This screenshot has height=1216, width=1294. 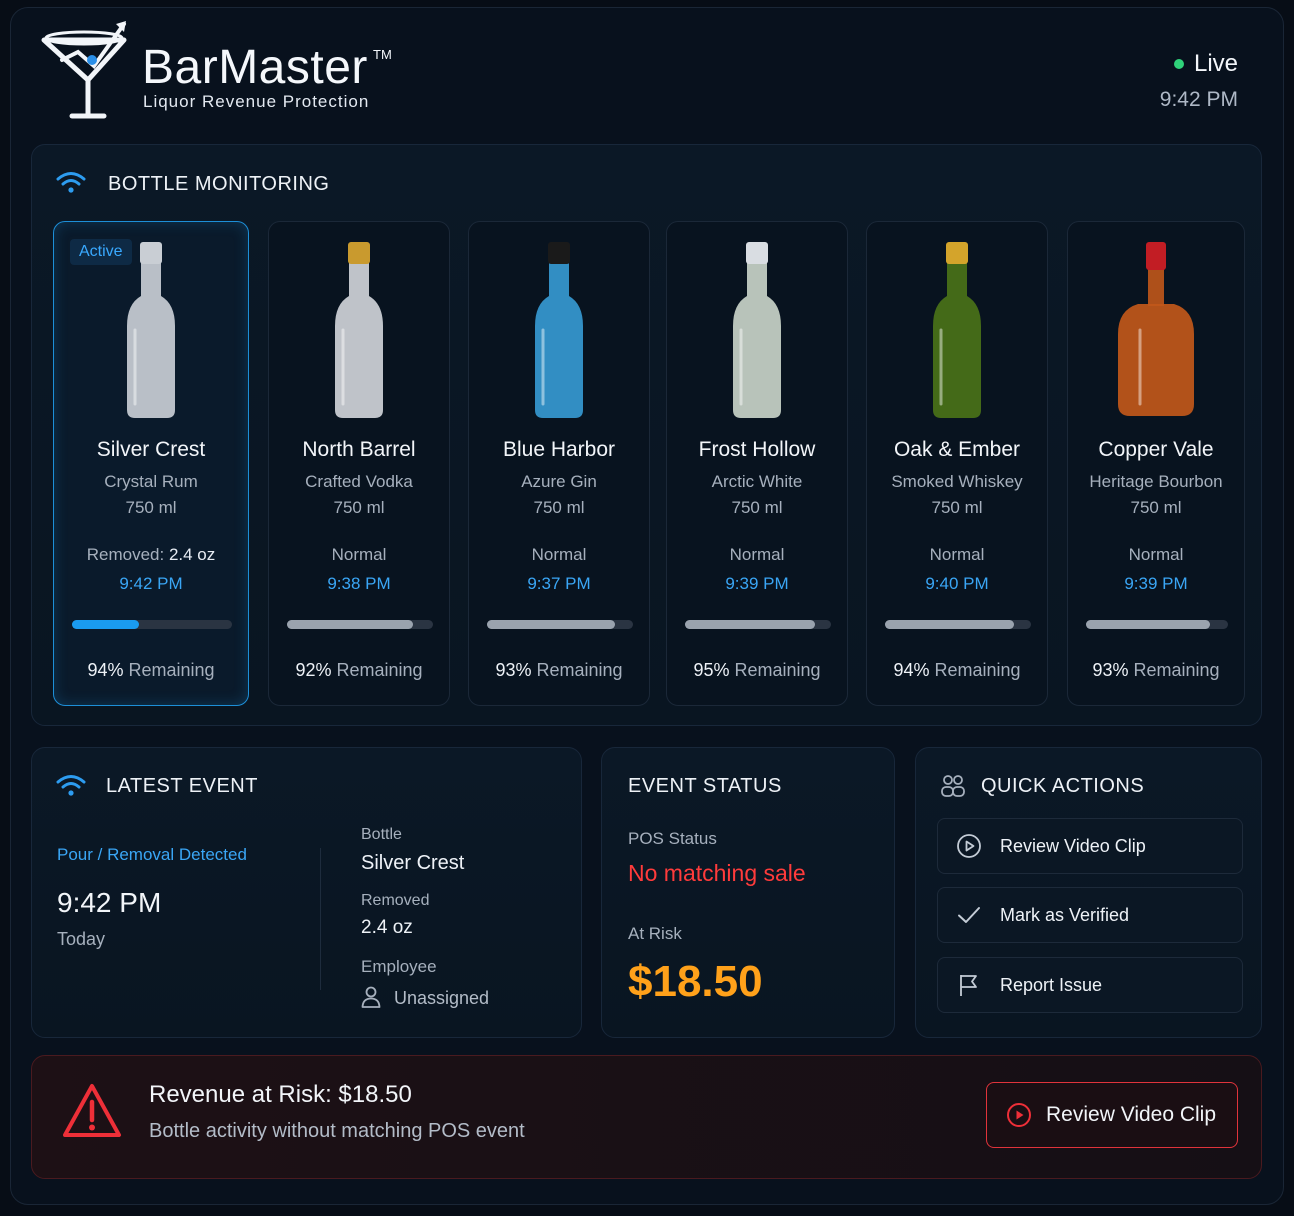 What do you see at coordinates (152, 854) in the screenshot?
I see `event-type-label: Pour / Removal Detected` at bounding box center [152, 854].